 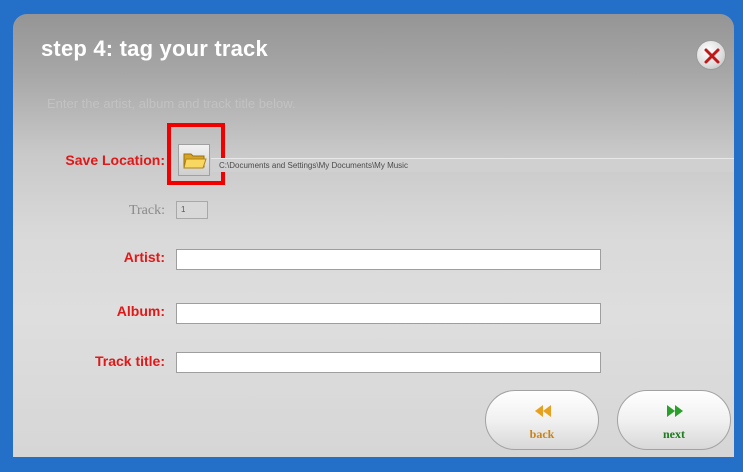 I want to click on fast-forward-icon, so click(x=675, y=411).